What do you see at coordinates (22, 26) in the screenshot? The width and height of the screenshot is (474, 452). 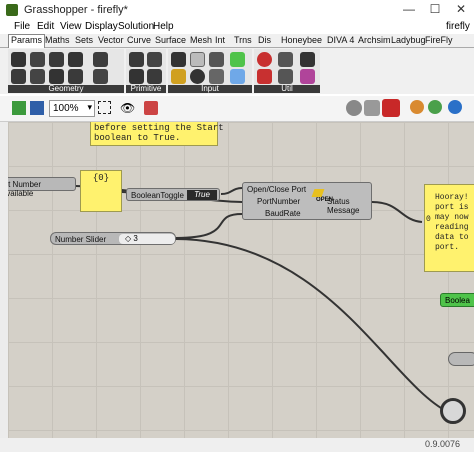 I see `menu-file: File` at bounding box center [22, 26].